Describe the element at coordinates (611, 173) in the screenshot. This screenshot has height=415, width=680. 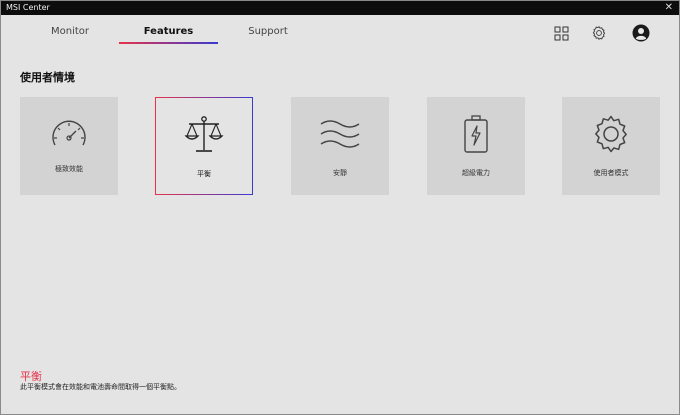
I see `scenario-card-label: 使用者模式` at that location.